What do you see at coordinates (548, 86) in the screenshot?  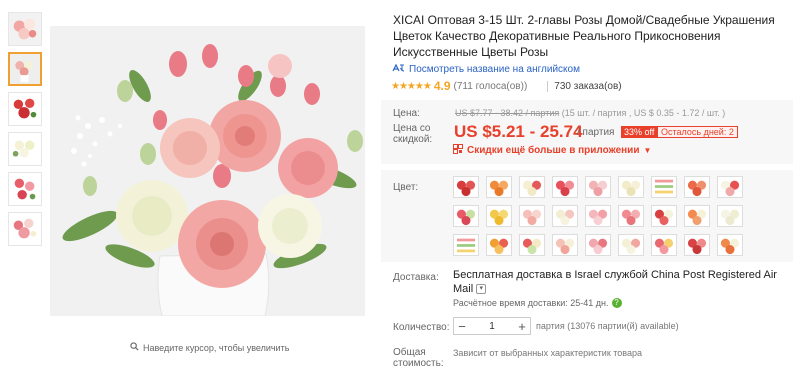 I see `divider` at bounding box center [548, 86].